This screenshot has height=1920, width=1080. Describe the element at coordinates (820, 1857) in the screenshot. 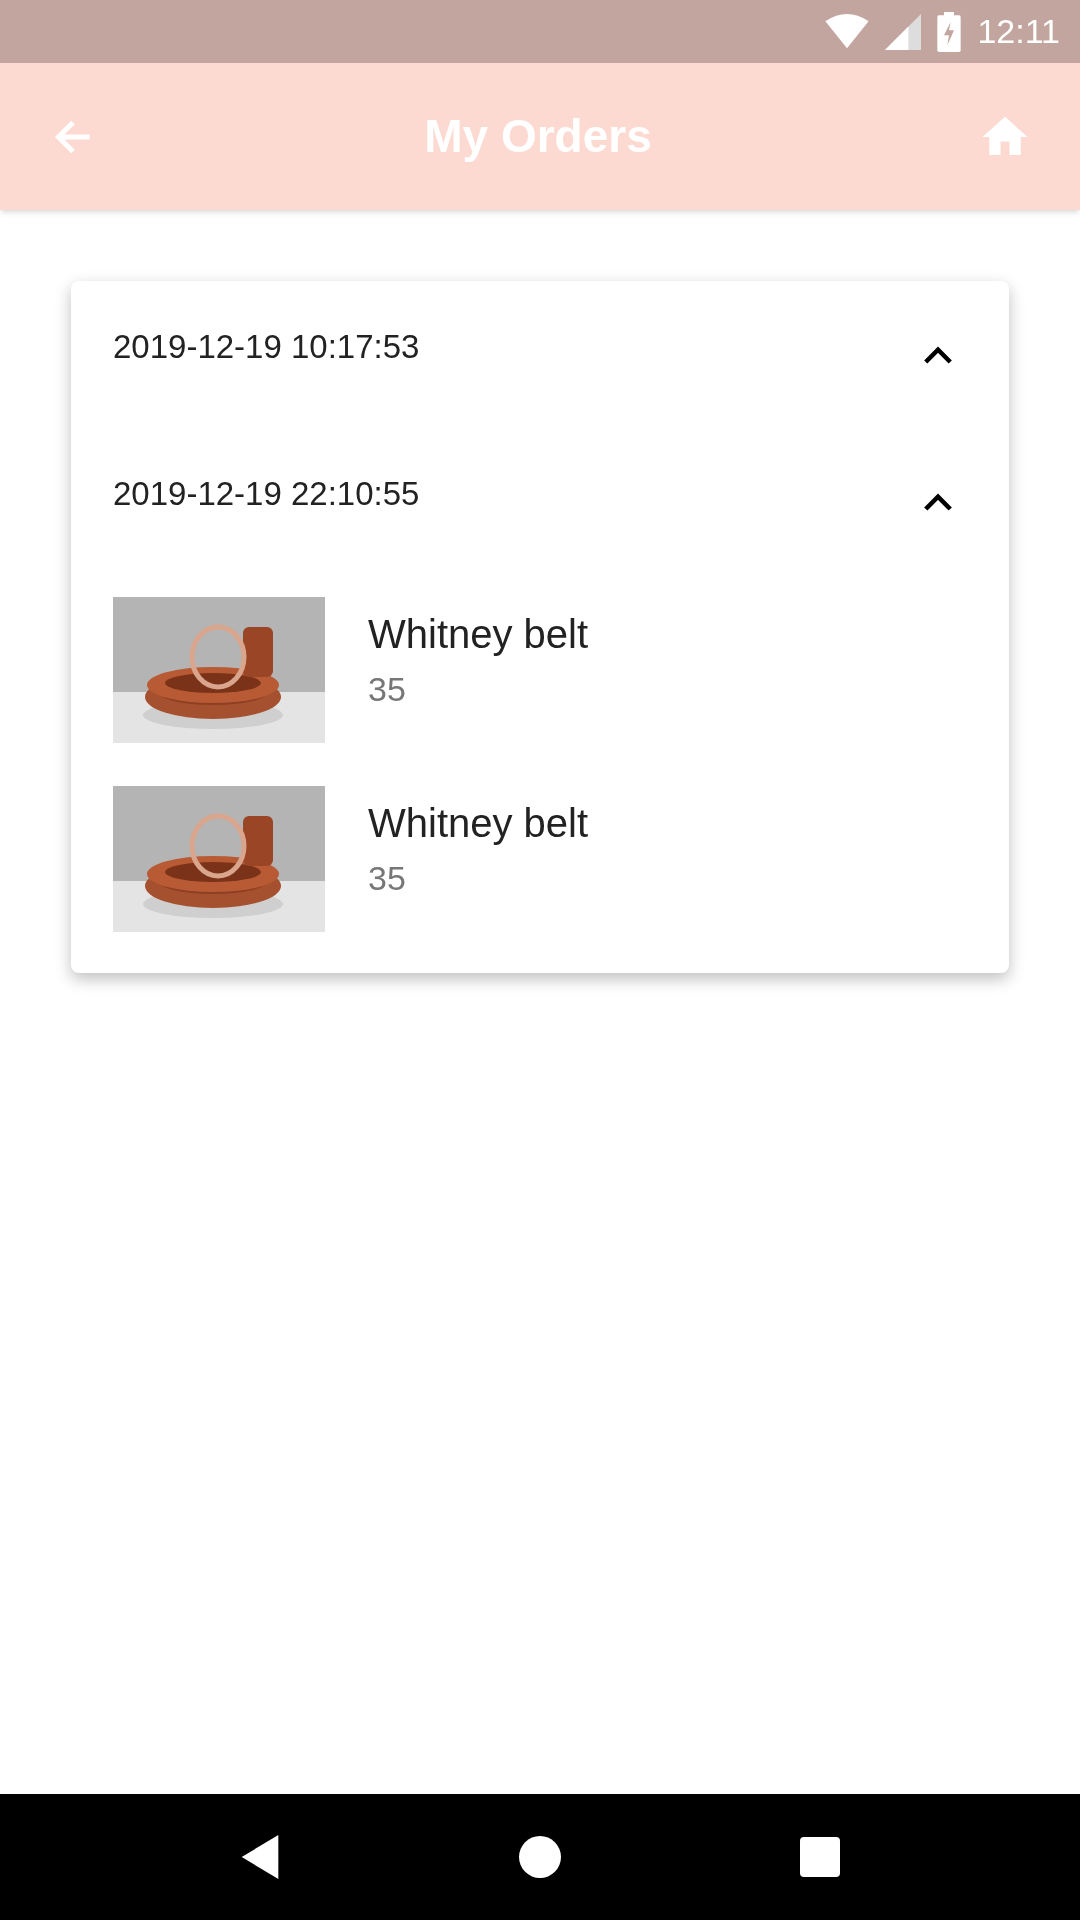

I see `recents-square-icon` at that location.